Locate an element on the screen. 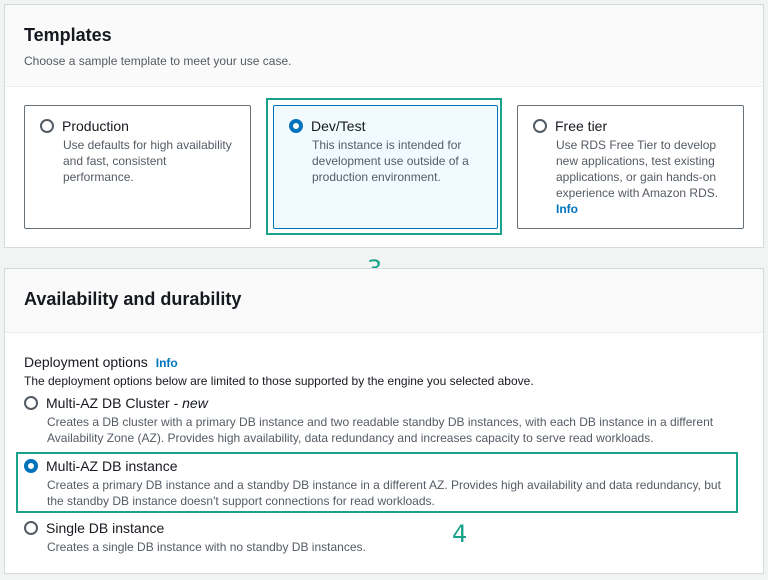 The height and width of the screenshot is (580, 768). template-freetier-label: Free tier is located at coordinates (581, 126).